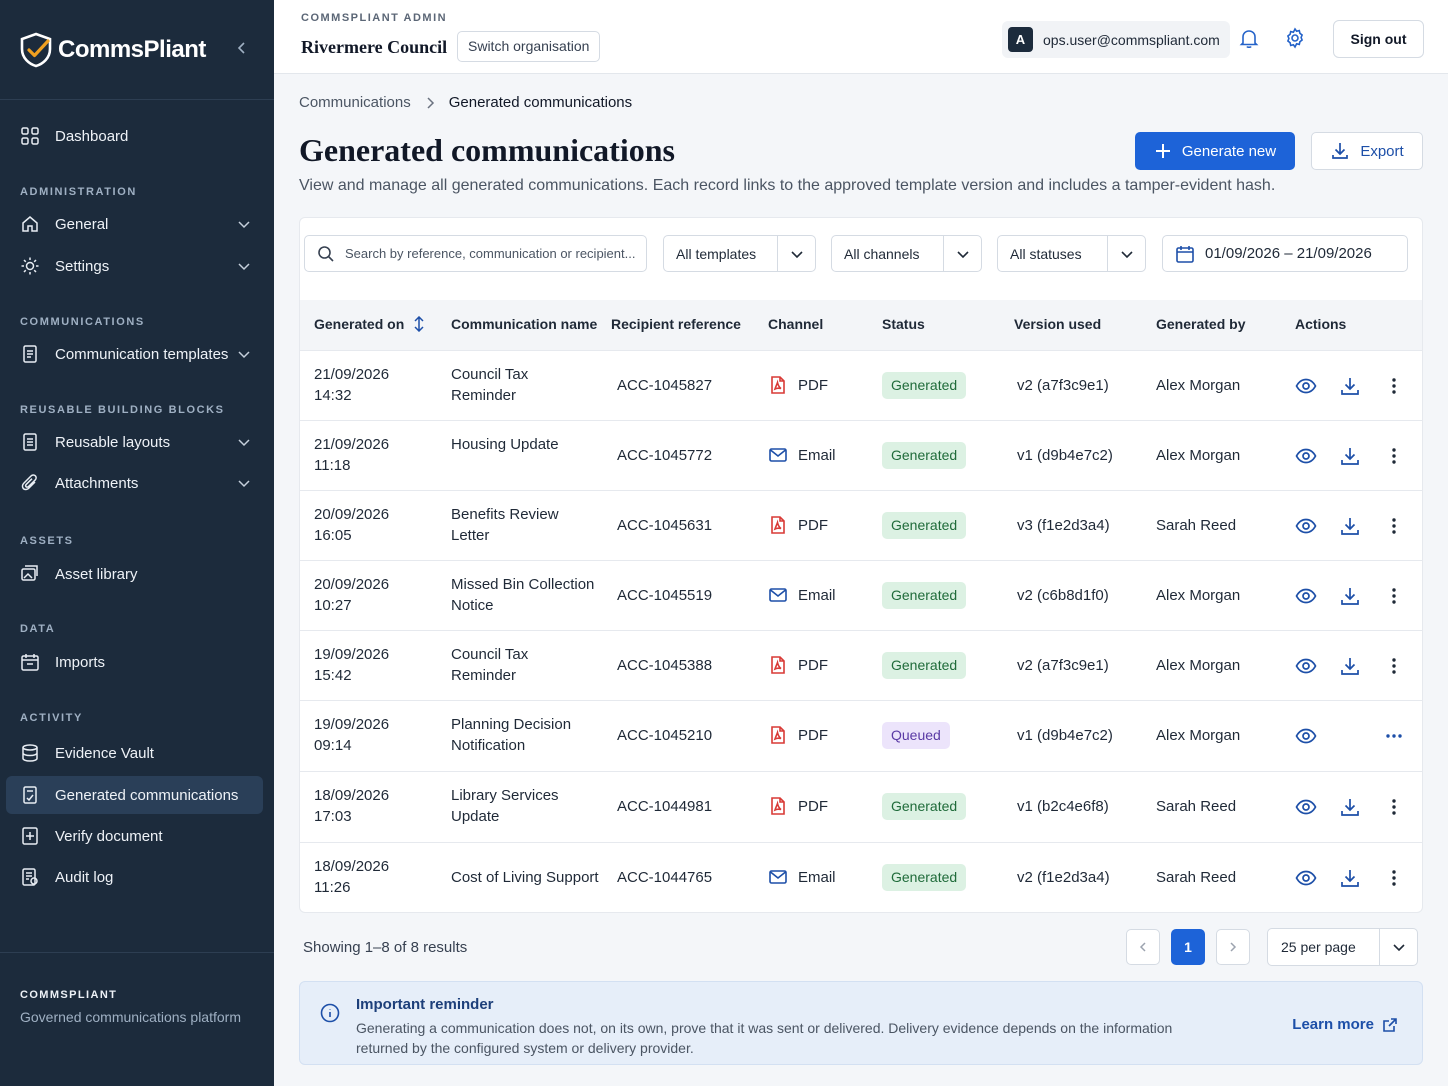 The width and height of the screenshot is (1448, 1086). What do you see at coordinates (134, 836) in the screenshot?
I see `sidebar-item-verify: Verify document` at bounding box center [134, 836].